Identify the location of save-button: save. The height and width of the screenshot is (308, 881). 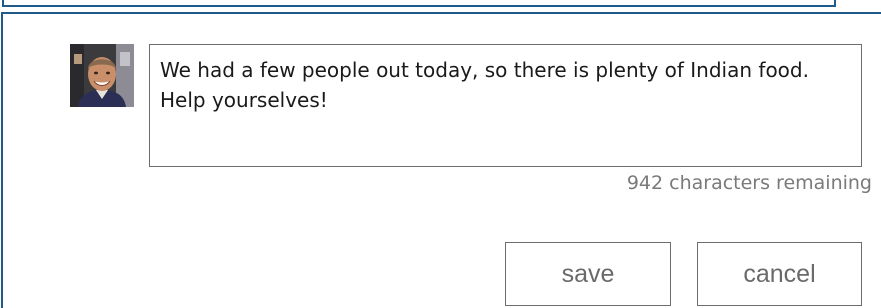
(588, 274).